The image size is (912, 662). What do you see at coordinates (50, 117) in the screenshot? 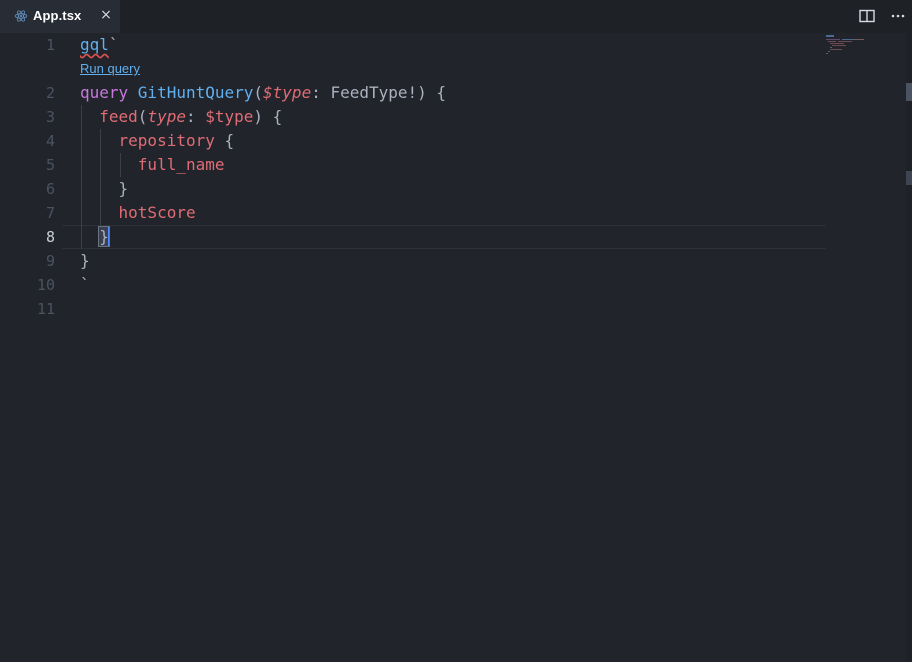
I see `line-number: 3` at bounding box center [50, 117].